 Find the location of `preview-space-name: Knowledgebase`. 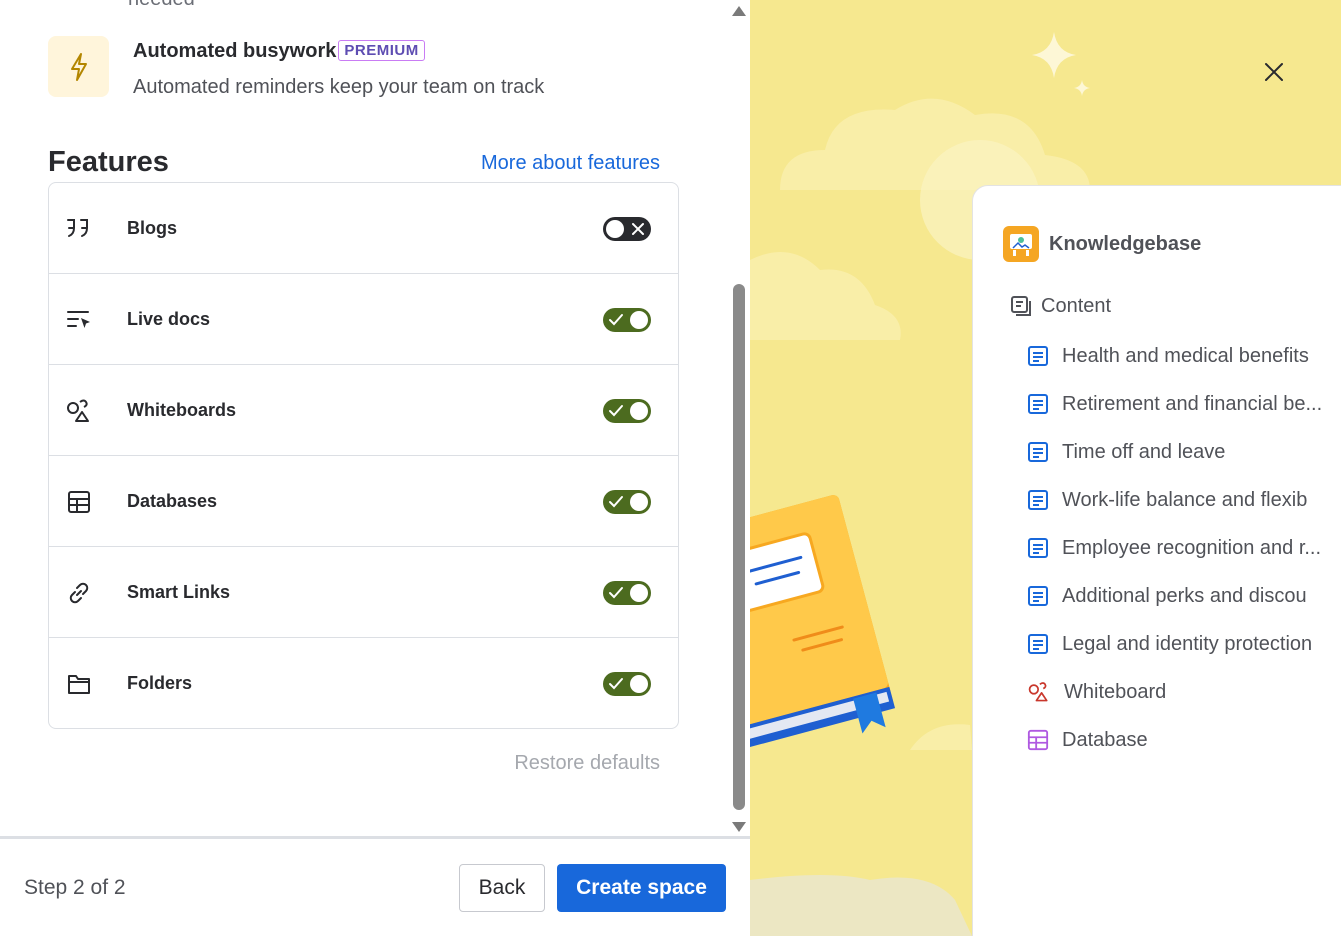

preview-space-name: Knowledgebase is located at coordinates (1125, 243).